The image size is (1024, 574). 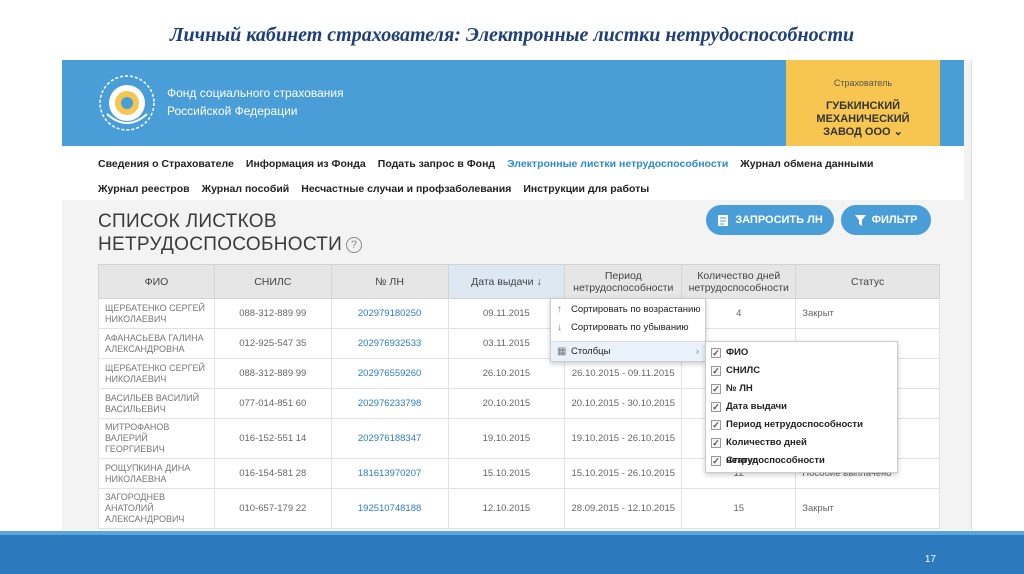 I want to click on column-header-ln: № ЛН, so click(x=389, y=281).